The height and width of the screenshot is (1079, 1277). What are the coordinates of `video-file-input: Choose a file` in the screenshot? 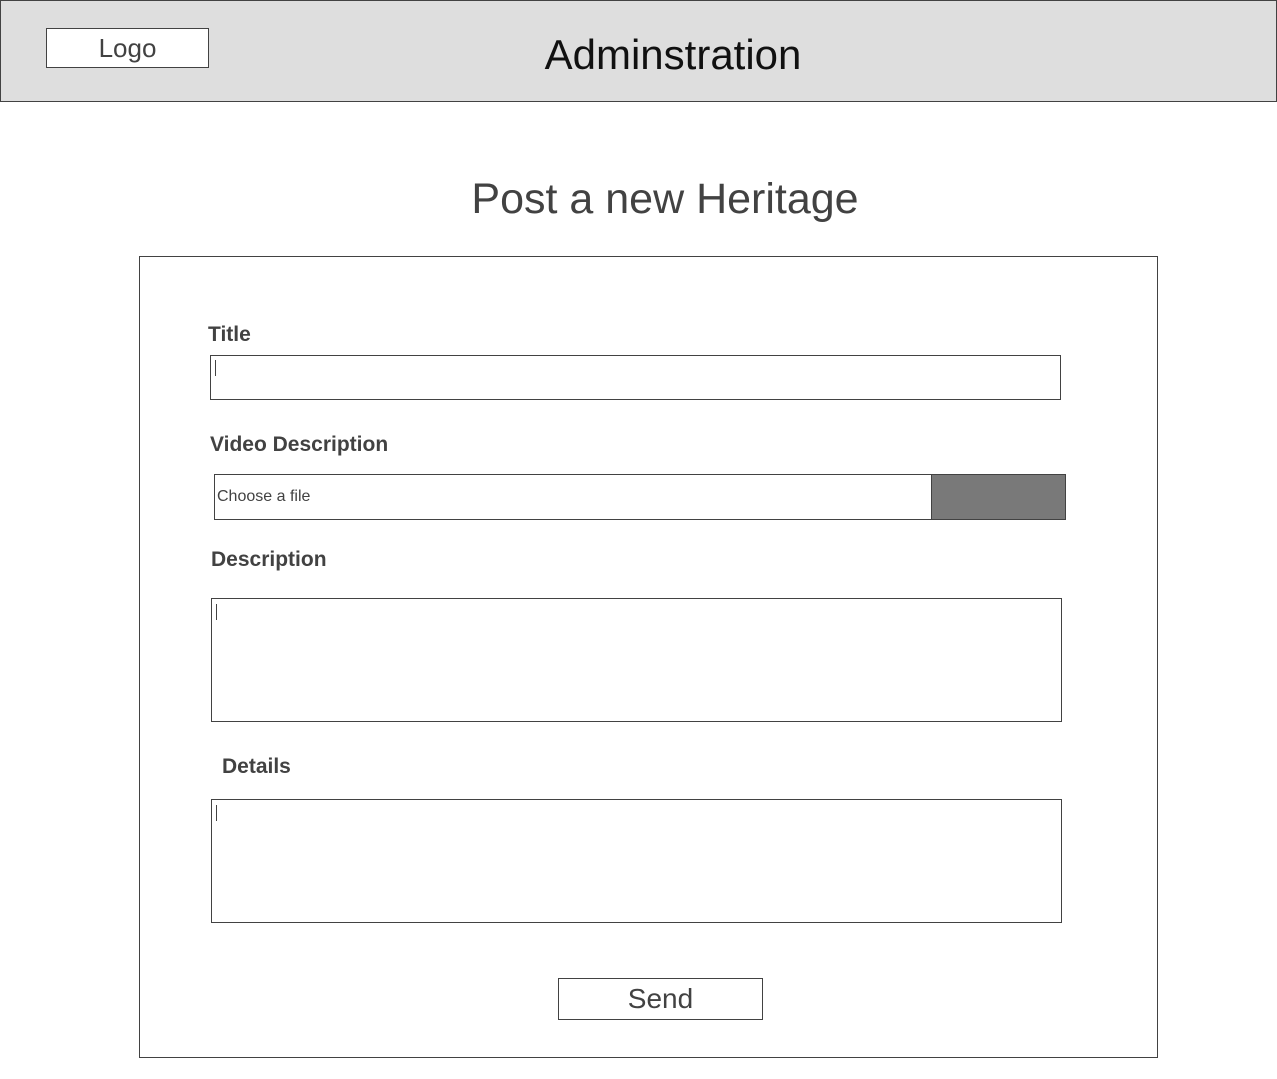 It's located at (640, 497).